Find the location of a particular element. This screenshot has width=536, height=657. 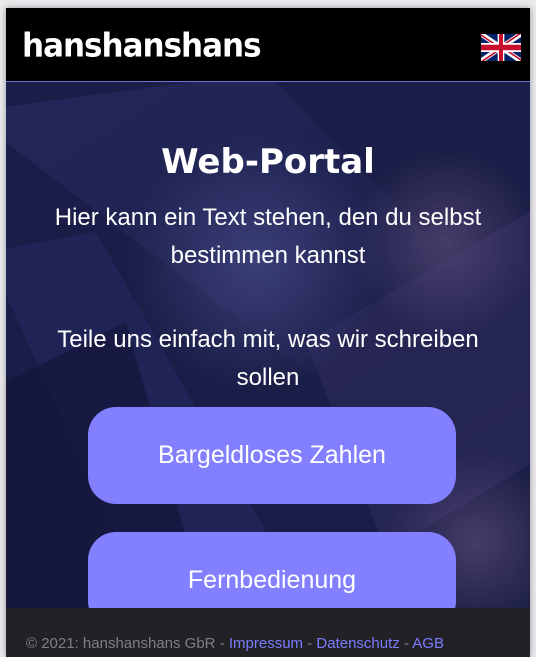

agb-link: AGB is located at coordinates (428, 643).